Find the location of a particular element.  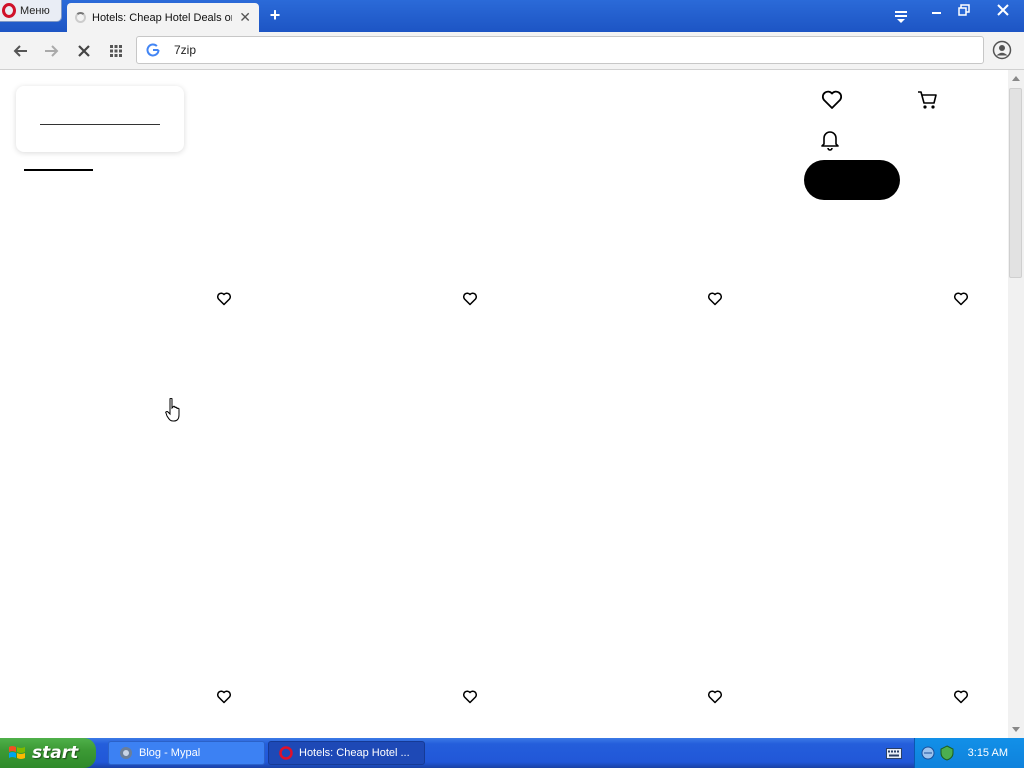

wishlist-heart-icon is located at coordinates (832, 100).